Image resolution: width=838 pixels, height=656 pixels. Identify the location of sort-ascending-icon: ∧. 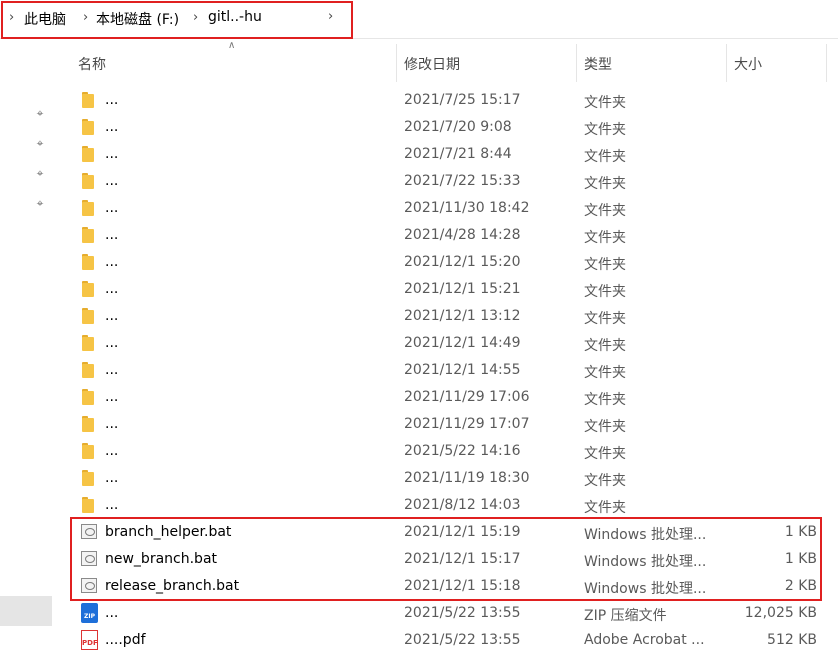
(232, 45).